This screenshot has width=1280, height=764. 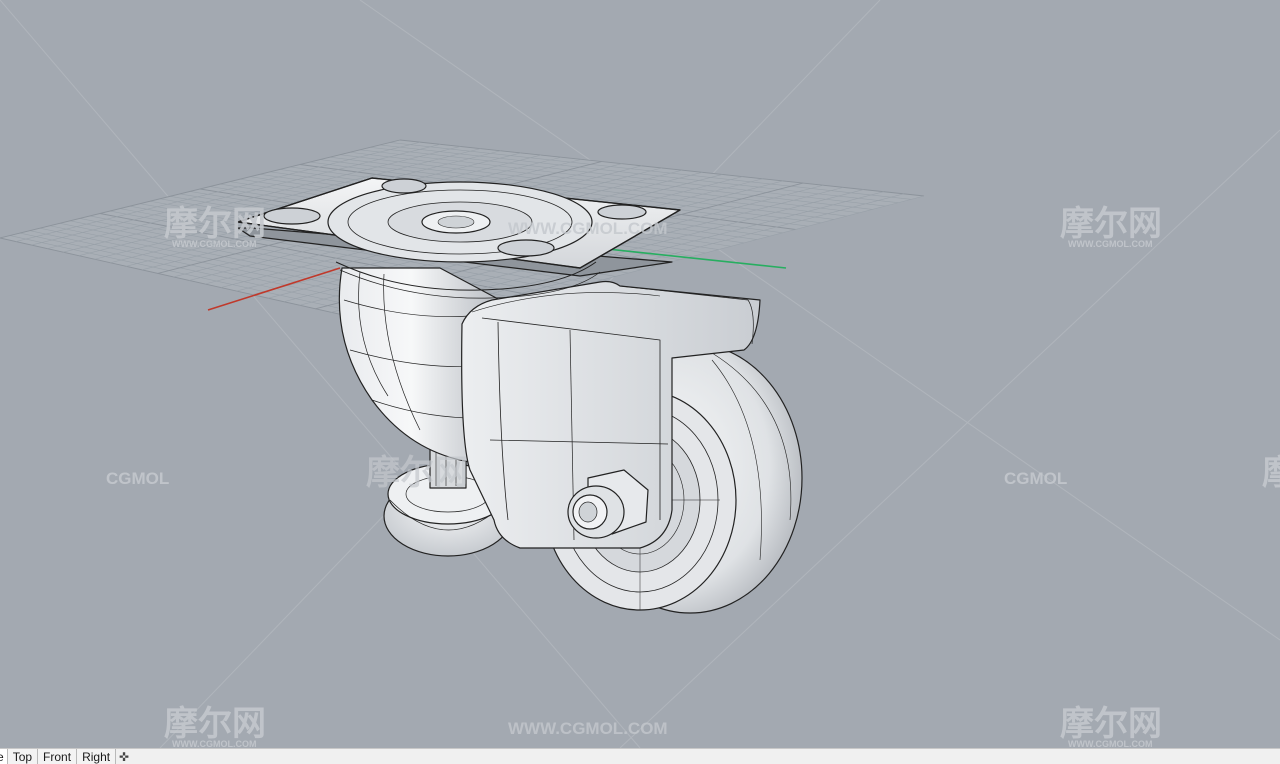 What do you see at coordinates (417, 473) in the screenshot?
I see `watermark-cn-mid-center: 摩尔网` at bounding box center [417, 473].